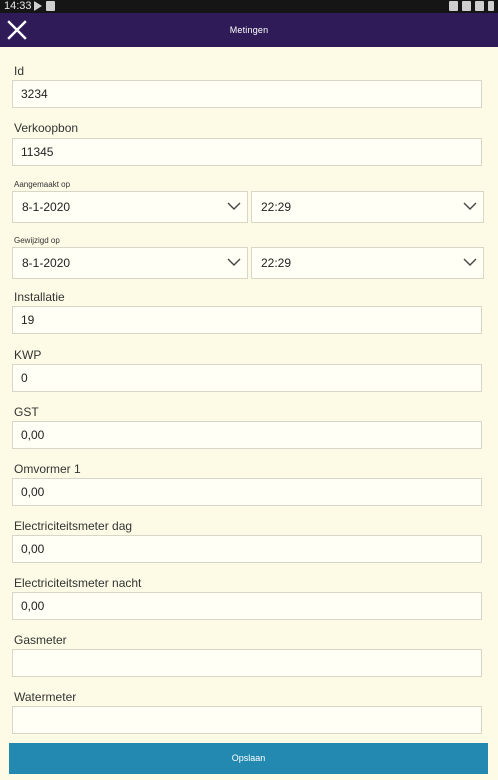  What do you see at coordinates (247, 549) in the screenshot?
I see `elec-day-field: 0,00` at bounding box center [247, 549].